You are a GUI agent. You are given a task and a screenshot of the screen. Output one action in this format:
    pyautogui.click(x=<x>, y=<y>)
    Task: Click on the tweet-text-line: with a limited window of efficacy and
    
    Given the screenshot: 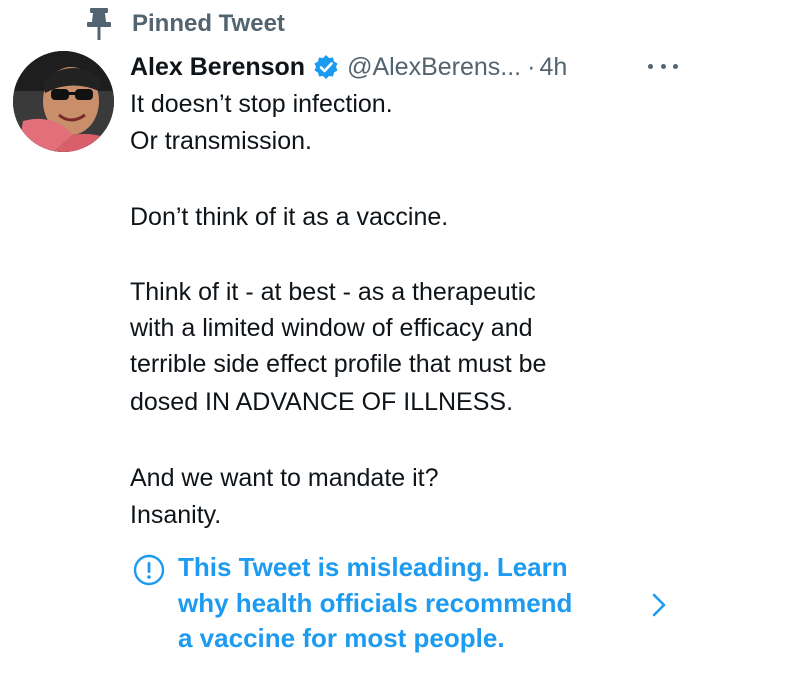 What is the action you would take?
    pyautogui.click(x=331, y=328)
    